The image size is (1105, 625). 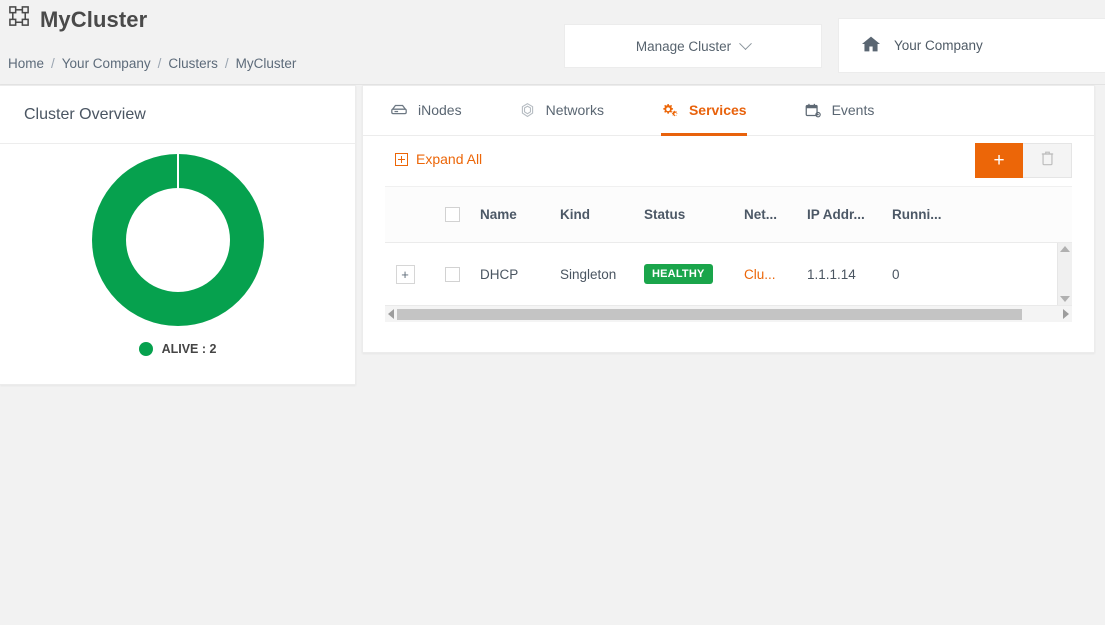 I want to click on tab-events: Events, so click(x=839, y=111).